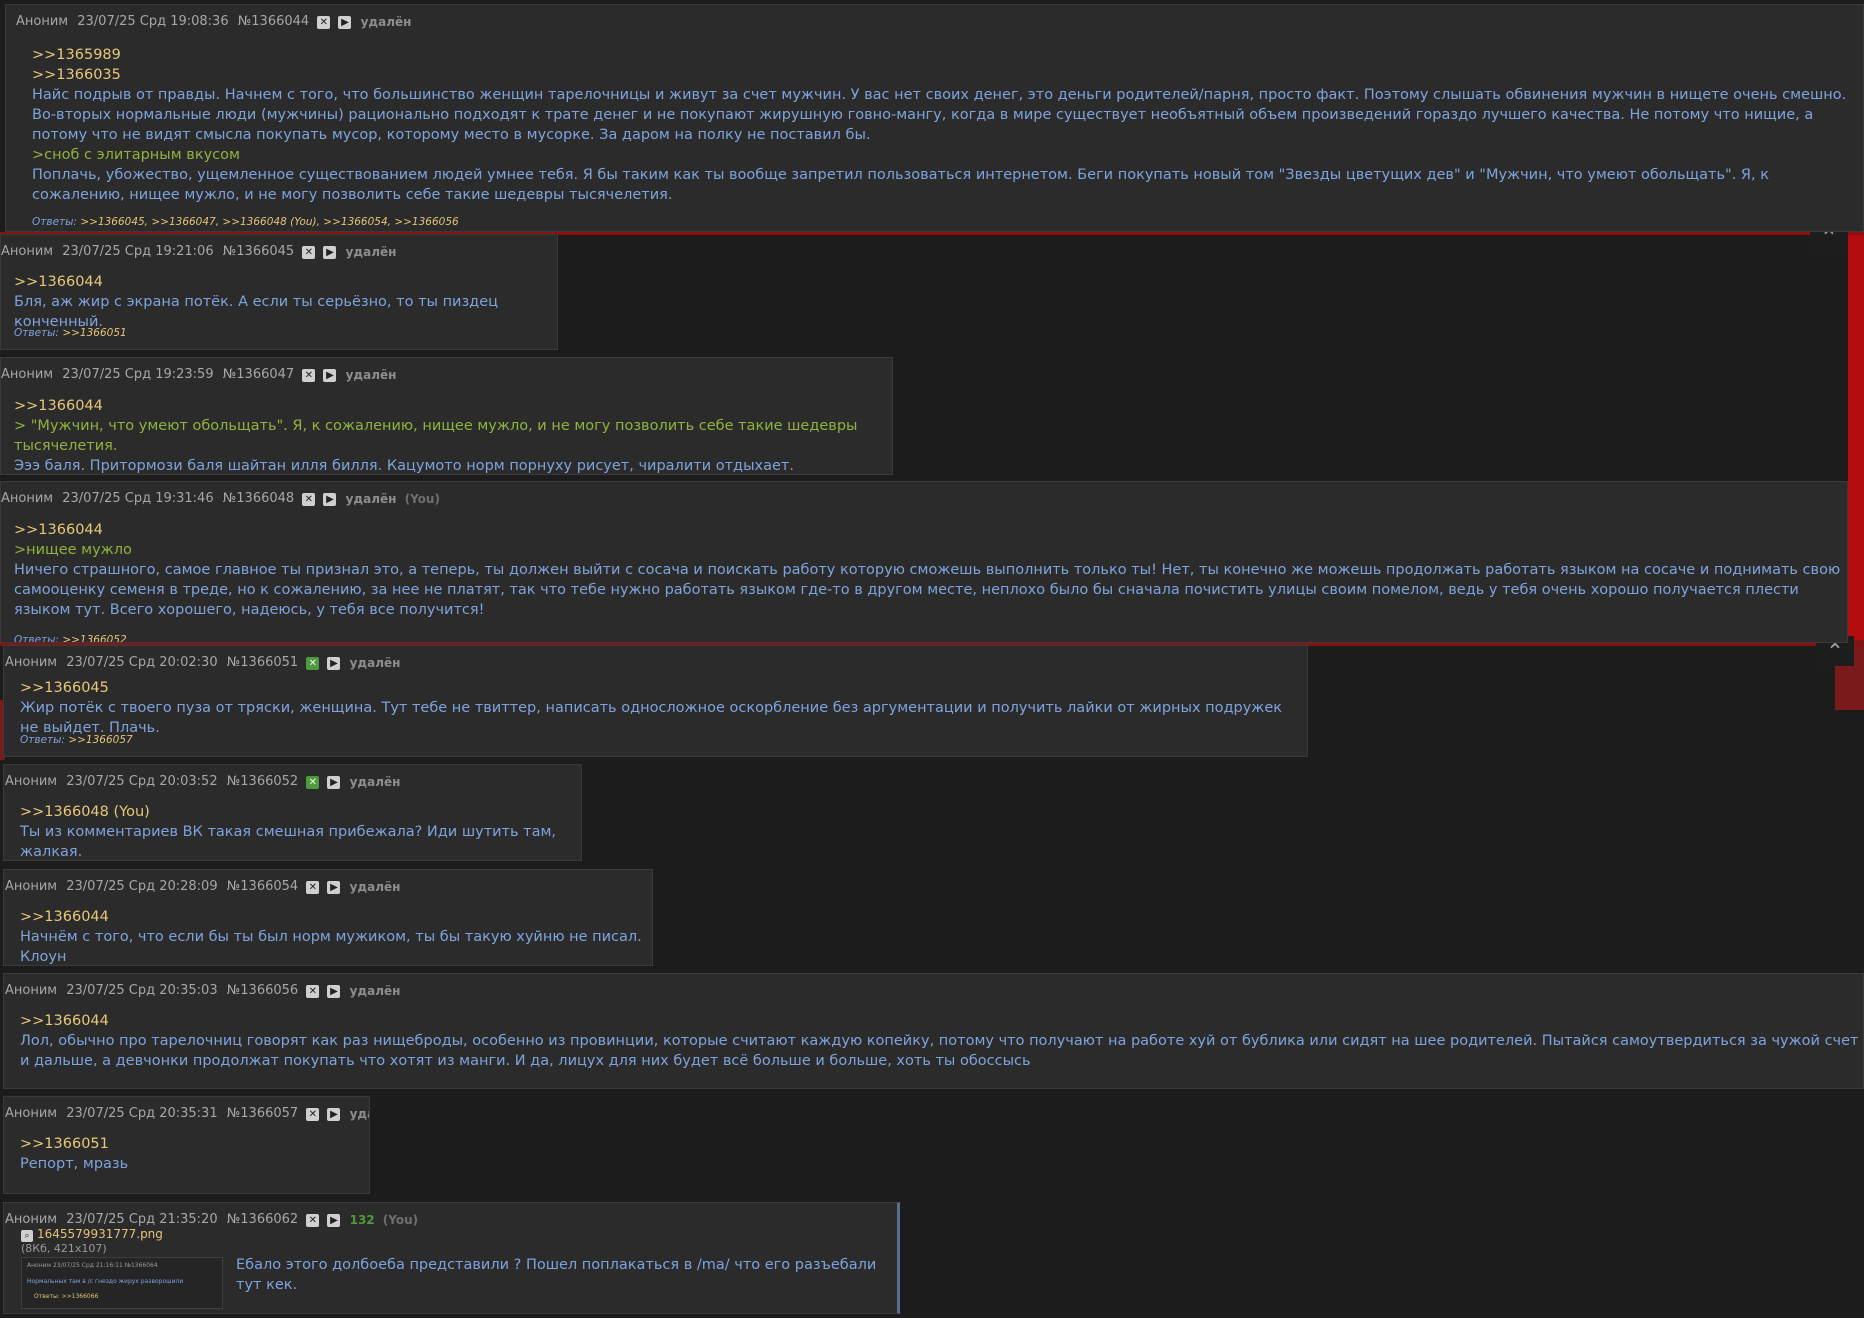  Describe the element at coordinates (262, 886) in the screenshot. I see `post-number: №1366054` at that location.